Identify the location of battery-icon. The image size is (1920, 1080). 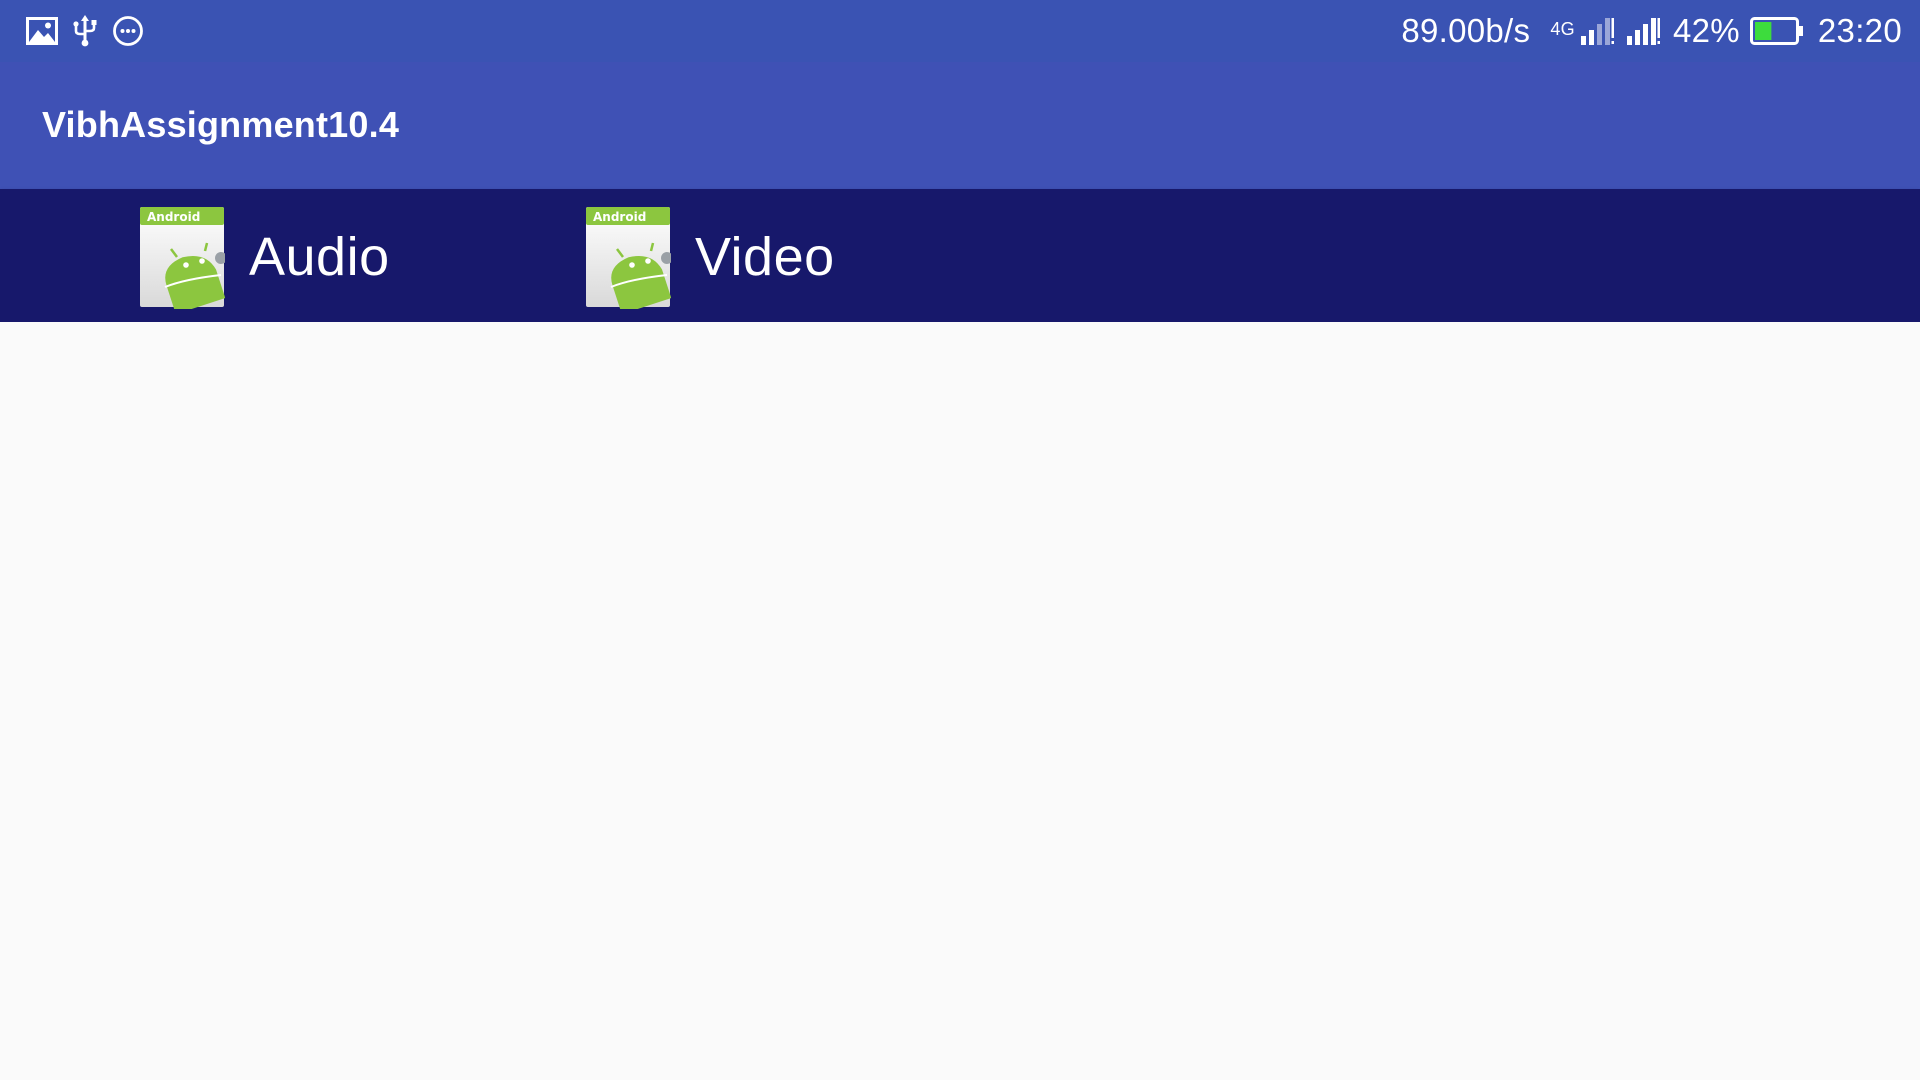
(1776, 31).